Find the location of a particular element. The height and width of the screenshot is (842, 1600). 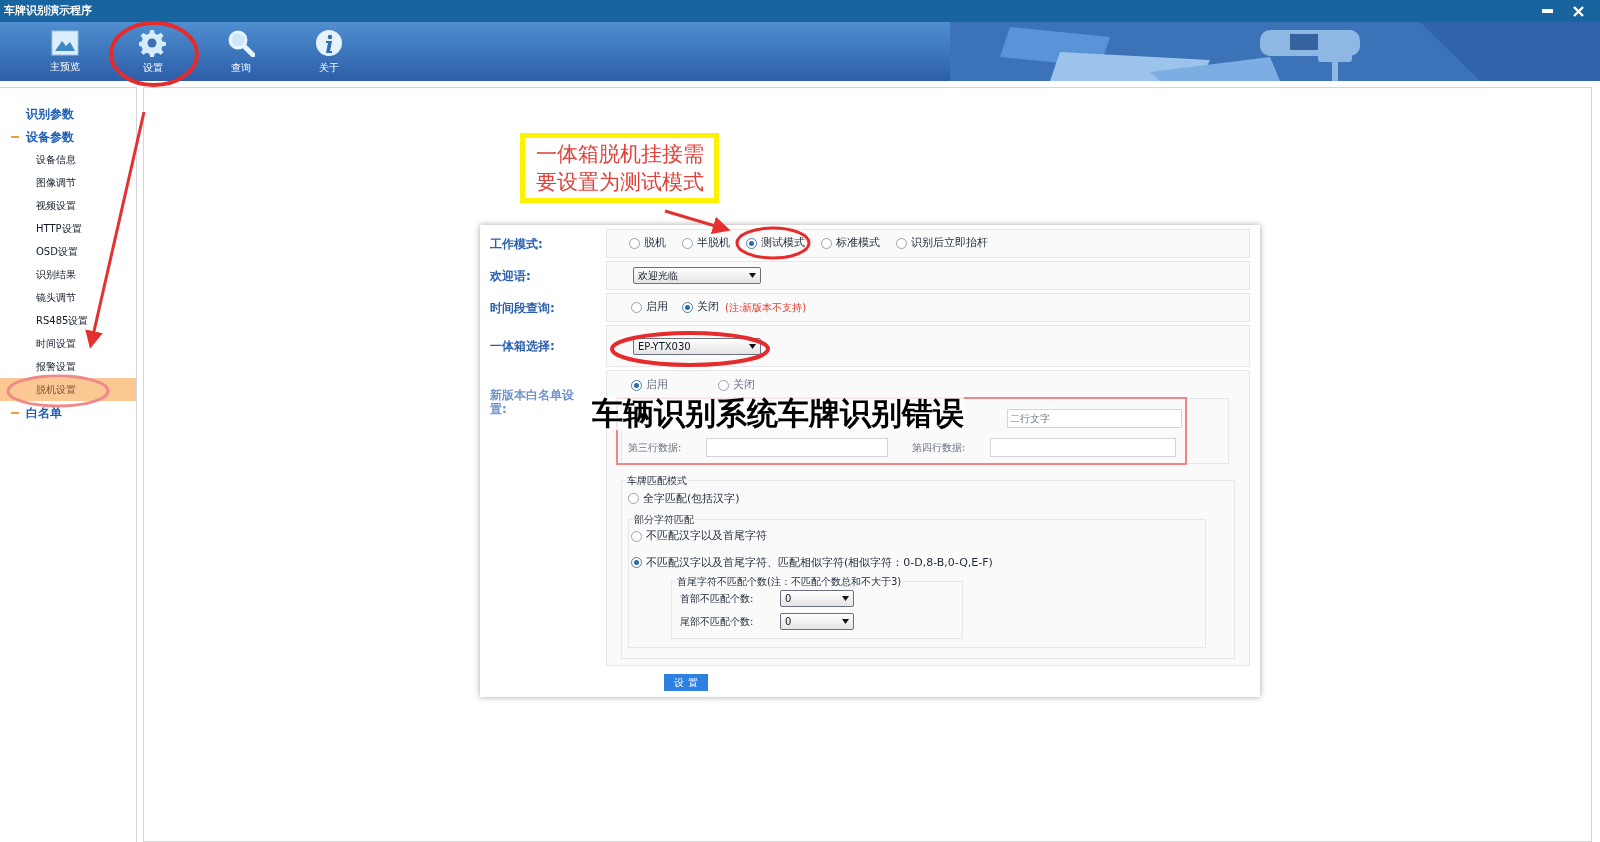

group-legend: 车牌匹配模式 is located at coordinates (657, 480).